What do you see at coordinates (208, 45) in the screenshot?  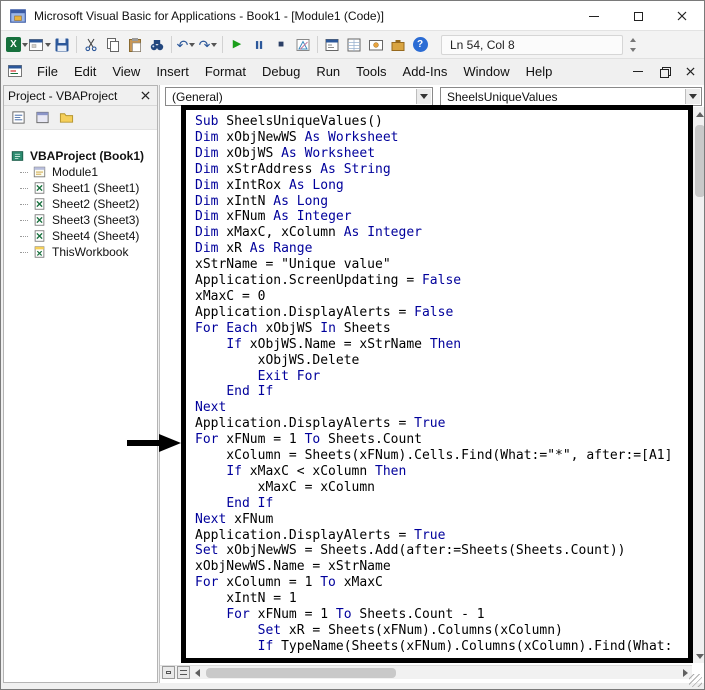 I see `redo-button: ↷` at bounding box center [208, 45].